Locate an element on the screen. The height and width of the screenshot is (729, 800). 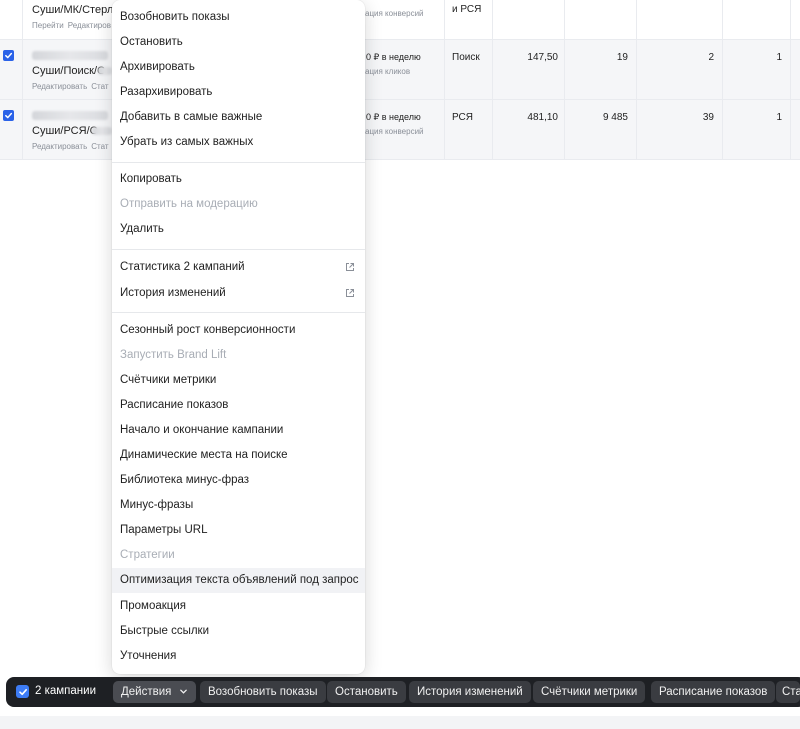
campaign-type: и РСЯ is located at coordinates (467, 9).